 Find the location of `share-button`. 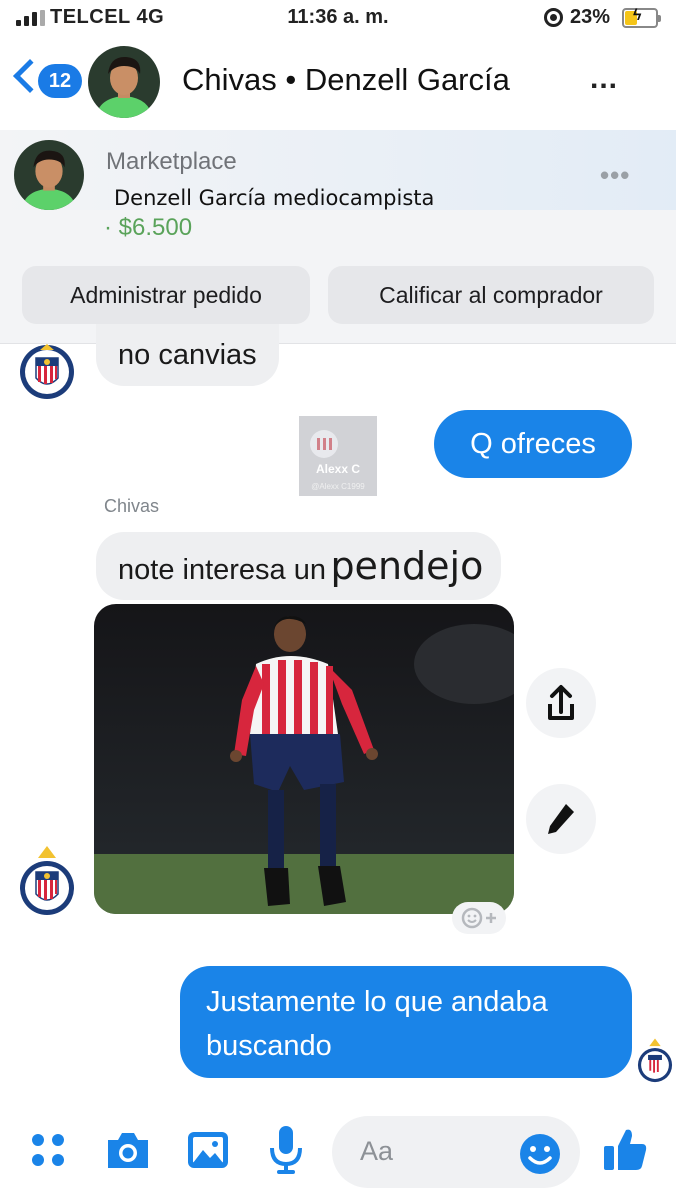

share-button is located at coordinates (561, 703).